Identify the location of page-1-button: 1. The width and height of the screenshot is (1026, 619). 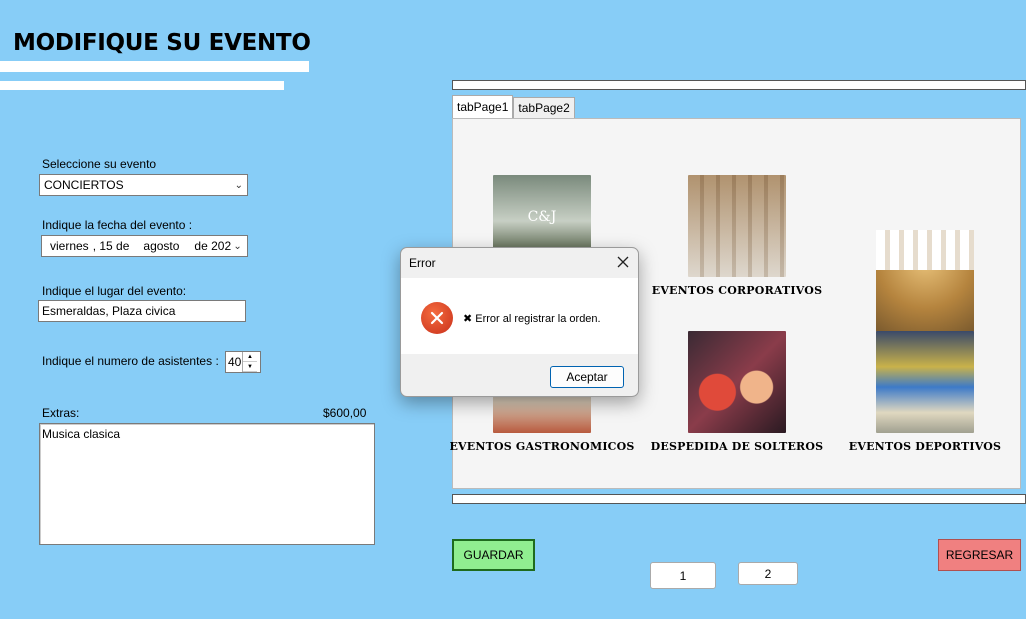
(683, 575).